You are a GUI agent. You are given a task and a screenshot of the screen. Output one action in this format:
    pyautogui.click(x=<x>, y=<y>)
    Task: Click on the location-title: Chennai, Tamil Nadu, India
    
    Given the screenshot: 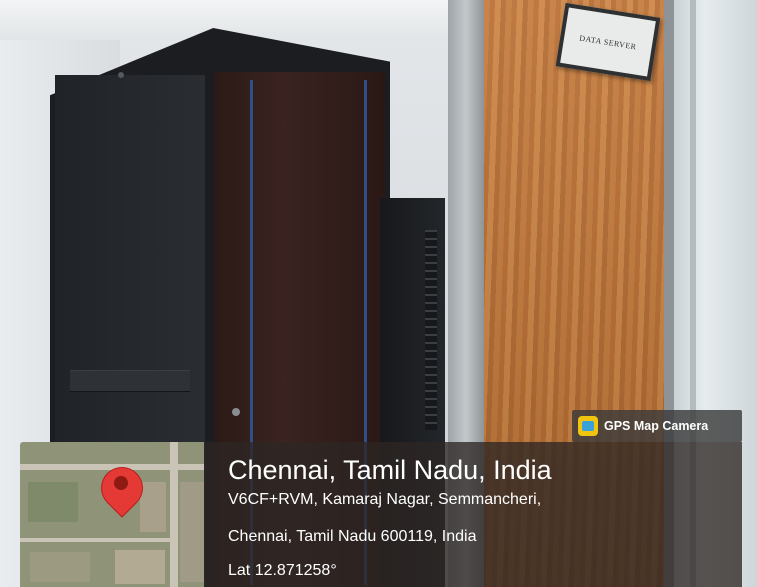 What is the action you would take?
    pyautogui.click(x=390, y=470)
    